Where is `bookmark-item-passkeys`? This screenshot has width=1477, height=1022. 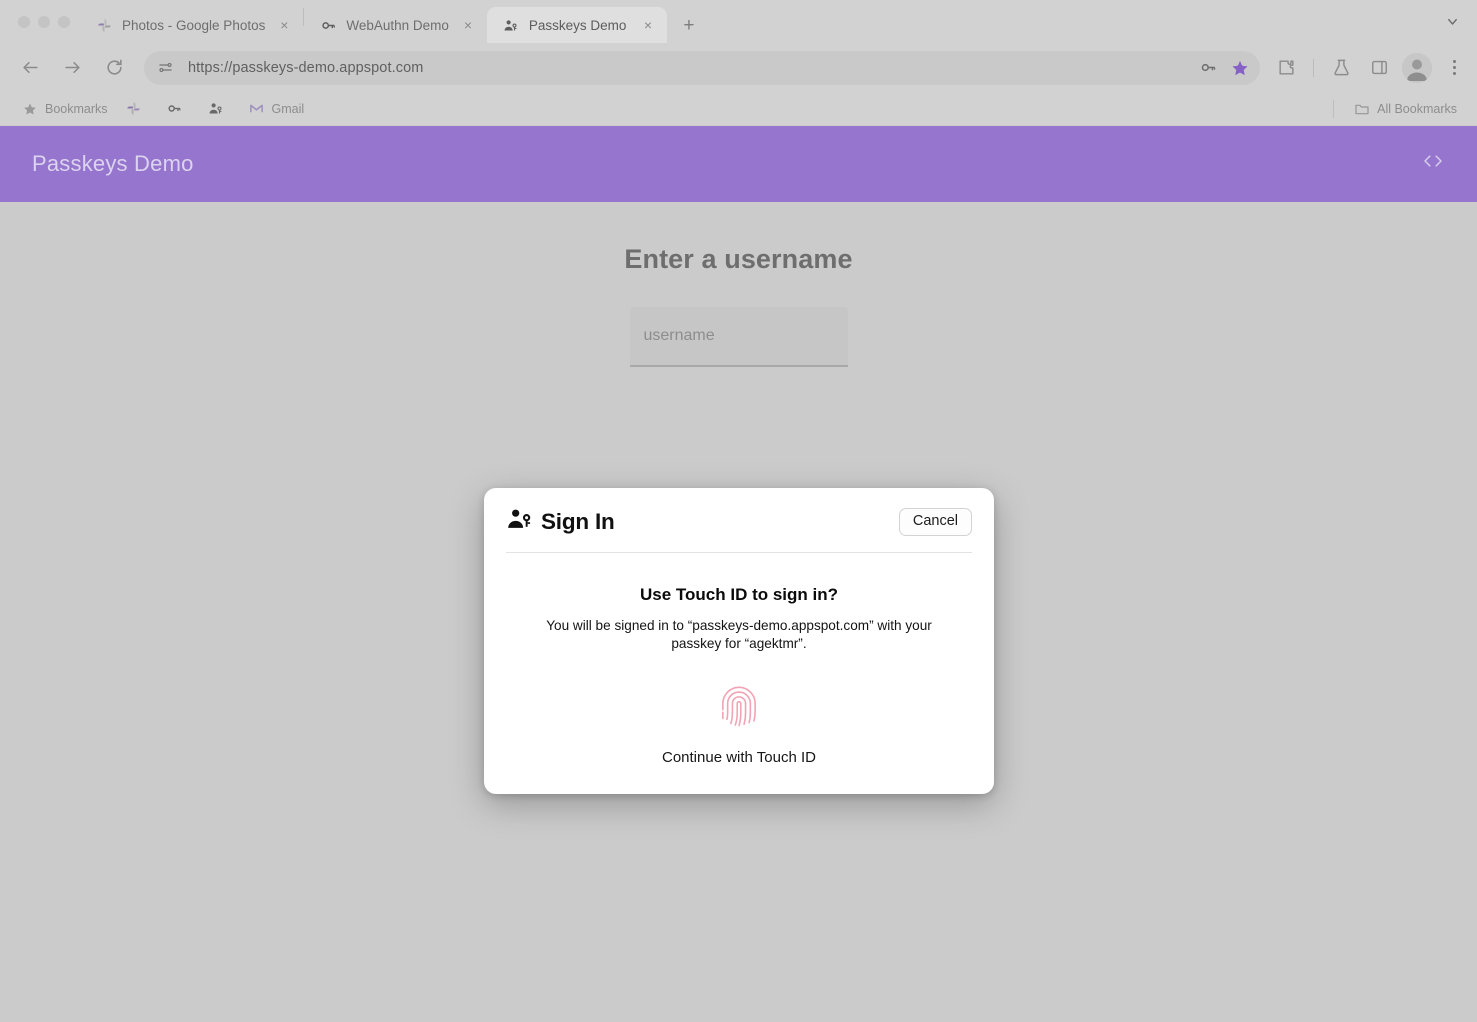
bookmark-item-passkeys is located at coordinates (219, 109).